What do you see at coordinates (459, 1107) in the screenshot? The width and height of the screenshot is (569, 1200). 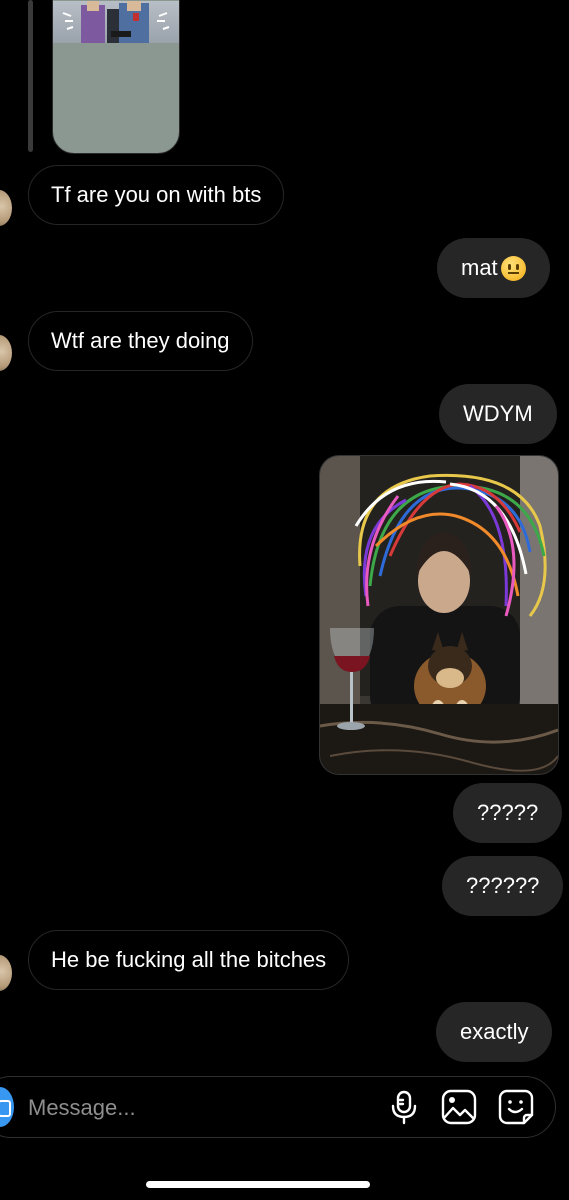 I see `gallery-icon` at bounding box center [459, 1107].